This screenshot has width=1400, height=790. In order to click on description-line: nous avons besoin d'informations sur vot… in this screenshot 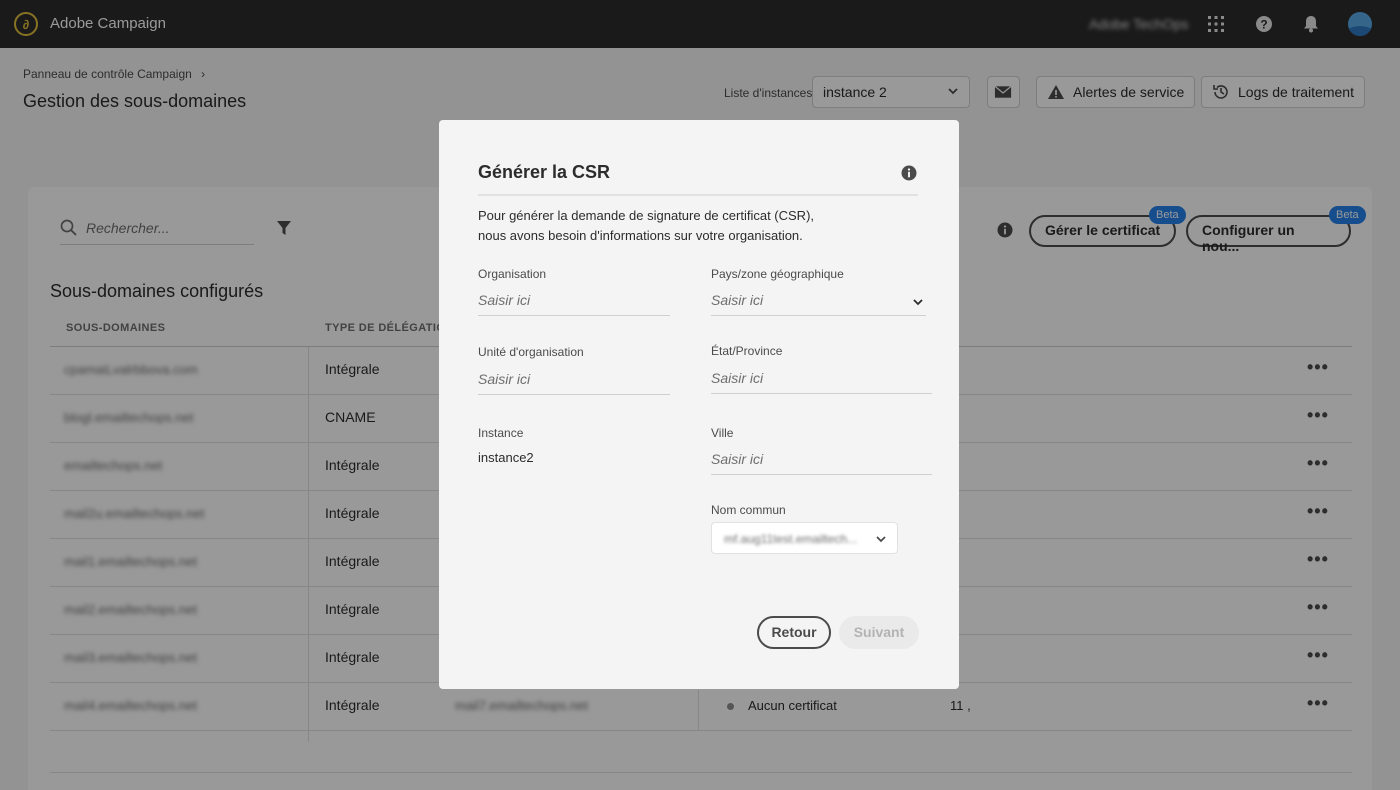, I will do `click(640, 235)`.